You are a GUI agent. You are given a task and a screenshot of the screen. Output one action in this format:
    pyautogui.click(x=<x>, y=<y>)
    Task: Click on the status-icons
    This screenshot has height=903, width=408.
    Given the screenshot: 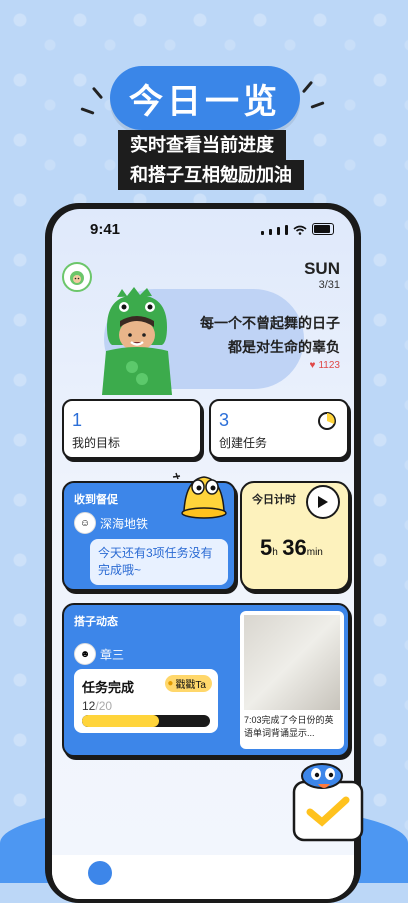 What is the action you would take?
    pyautogui.click(x=297, y=229)
    